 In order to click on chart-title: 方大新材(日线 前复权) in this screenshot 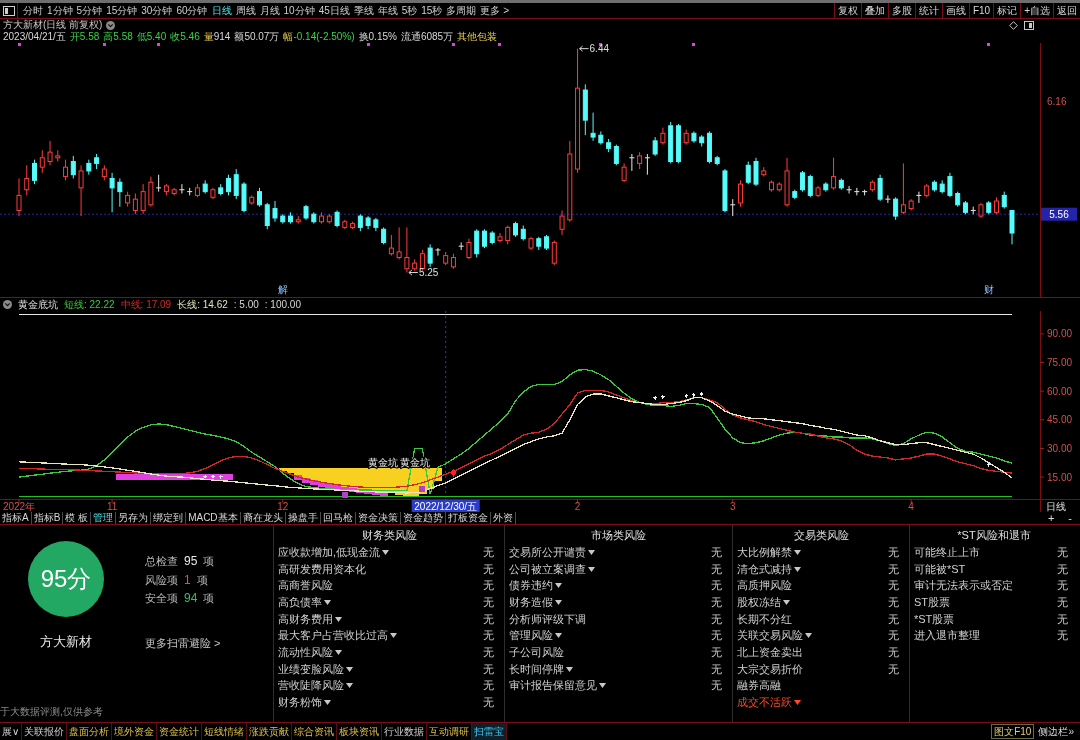, I will do `click(53, 25)`.